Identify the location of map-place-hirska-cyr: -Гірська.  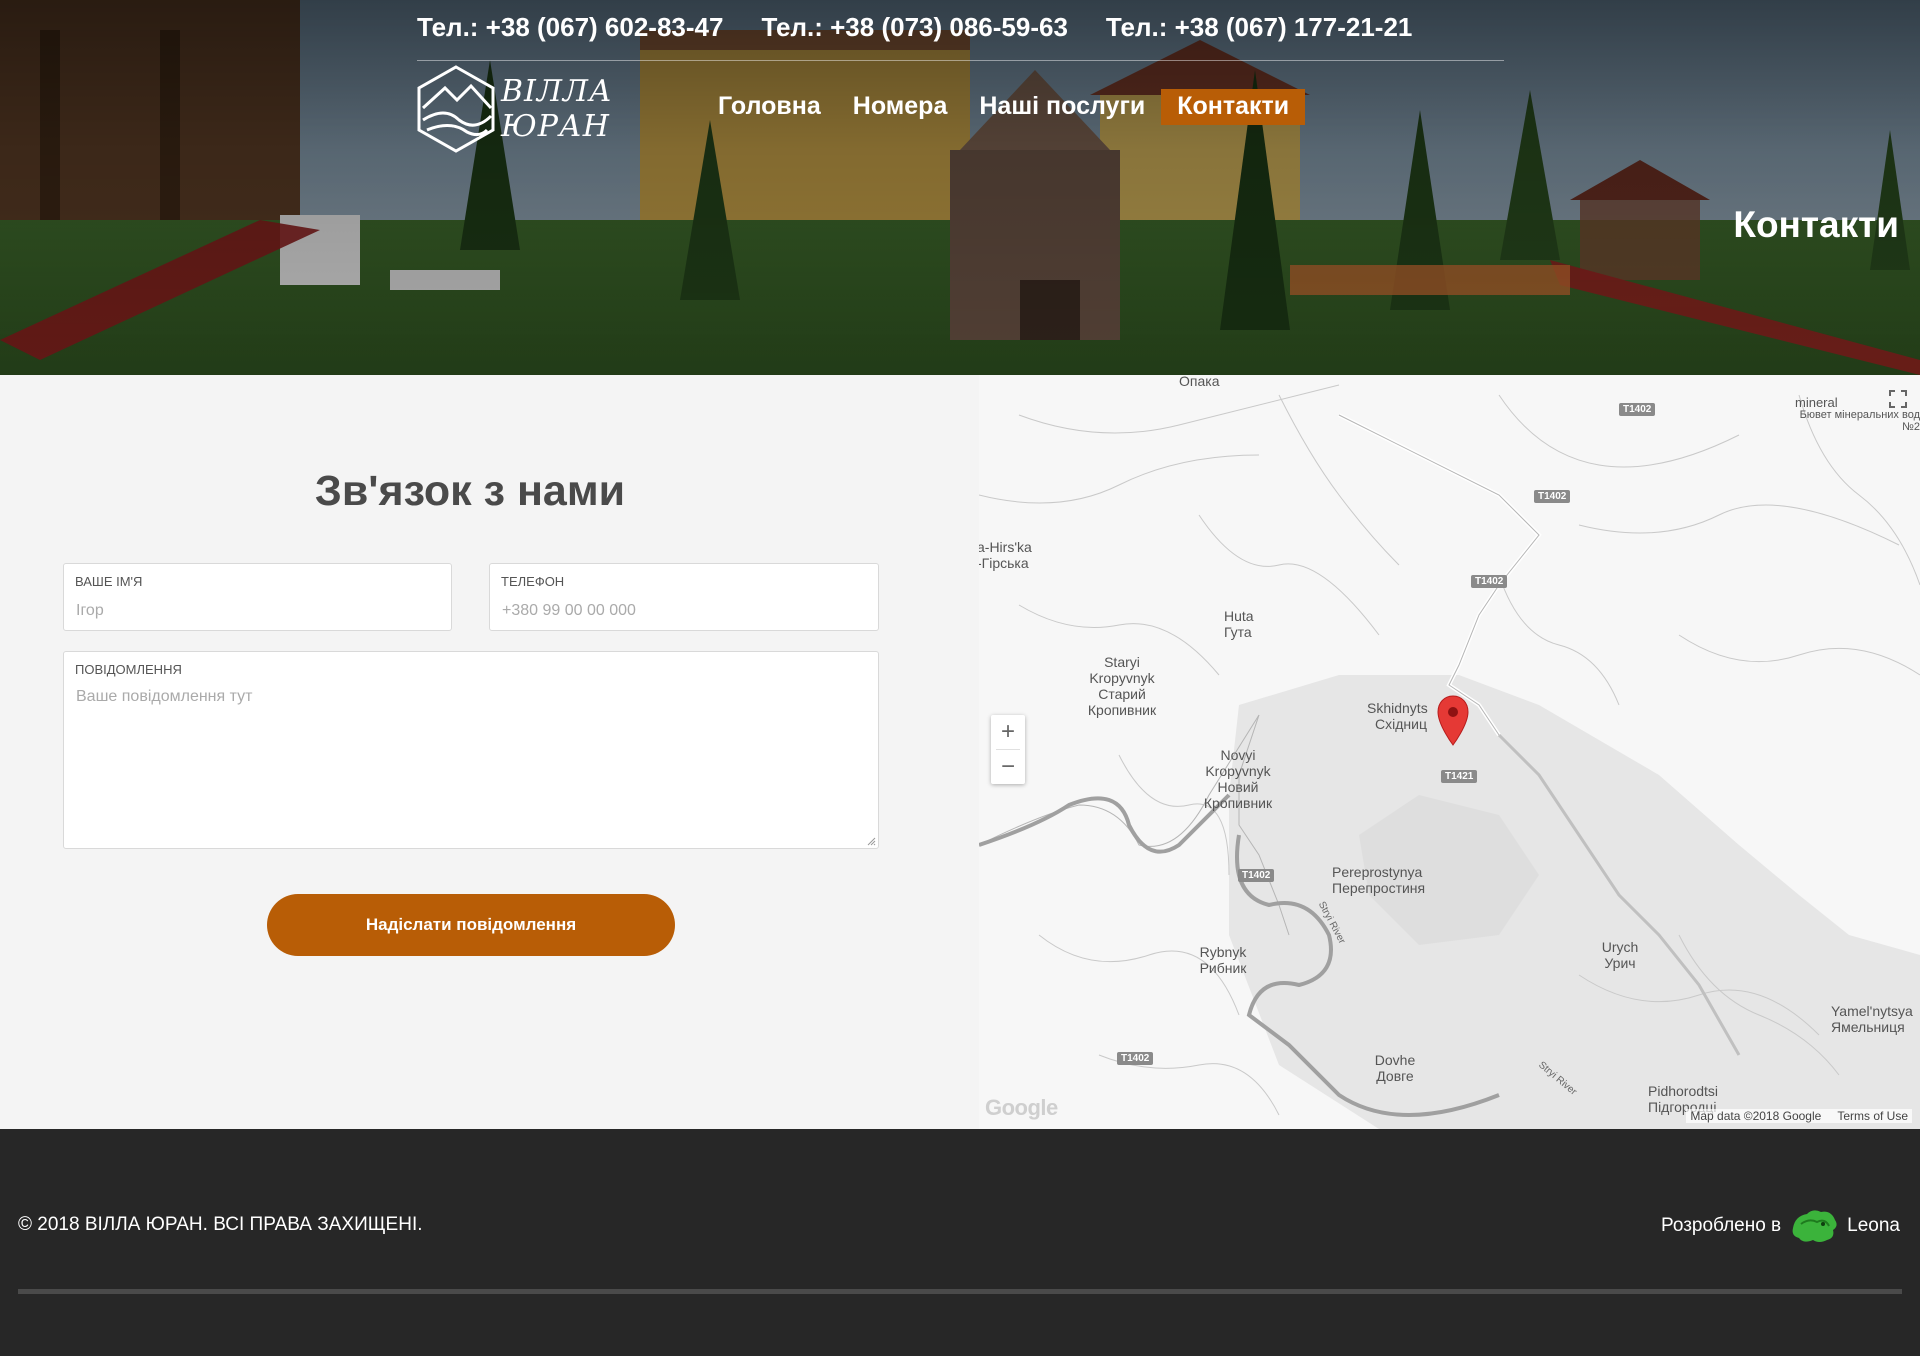
(1004, 563).